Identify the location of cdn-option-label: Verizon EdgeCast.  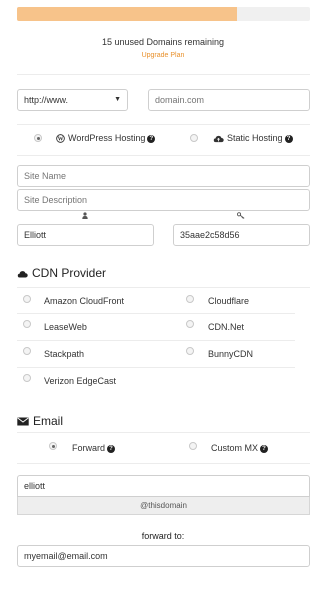
(80, 381).